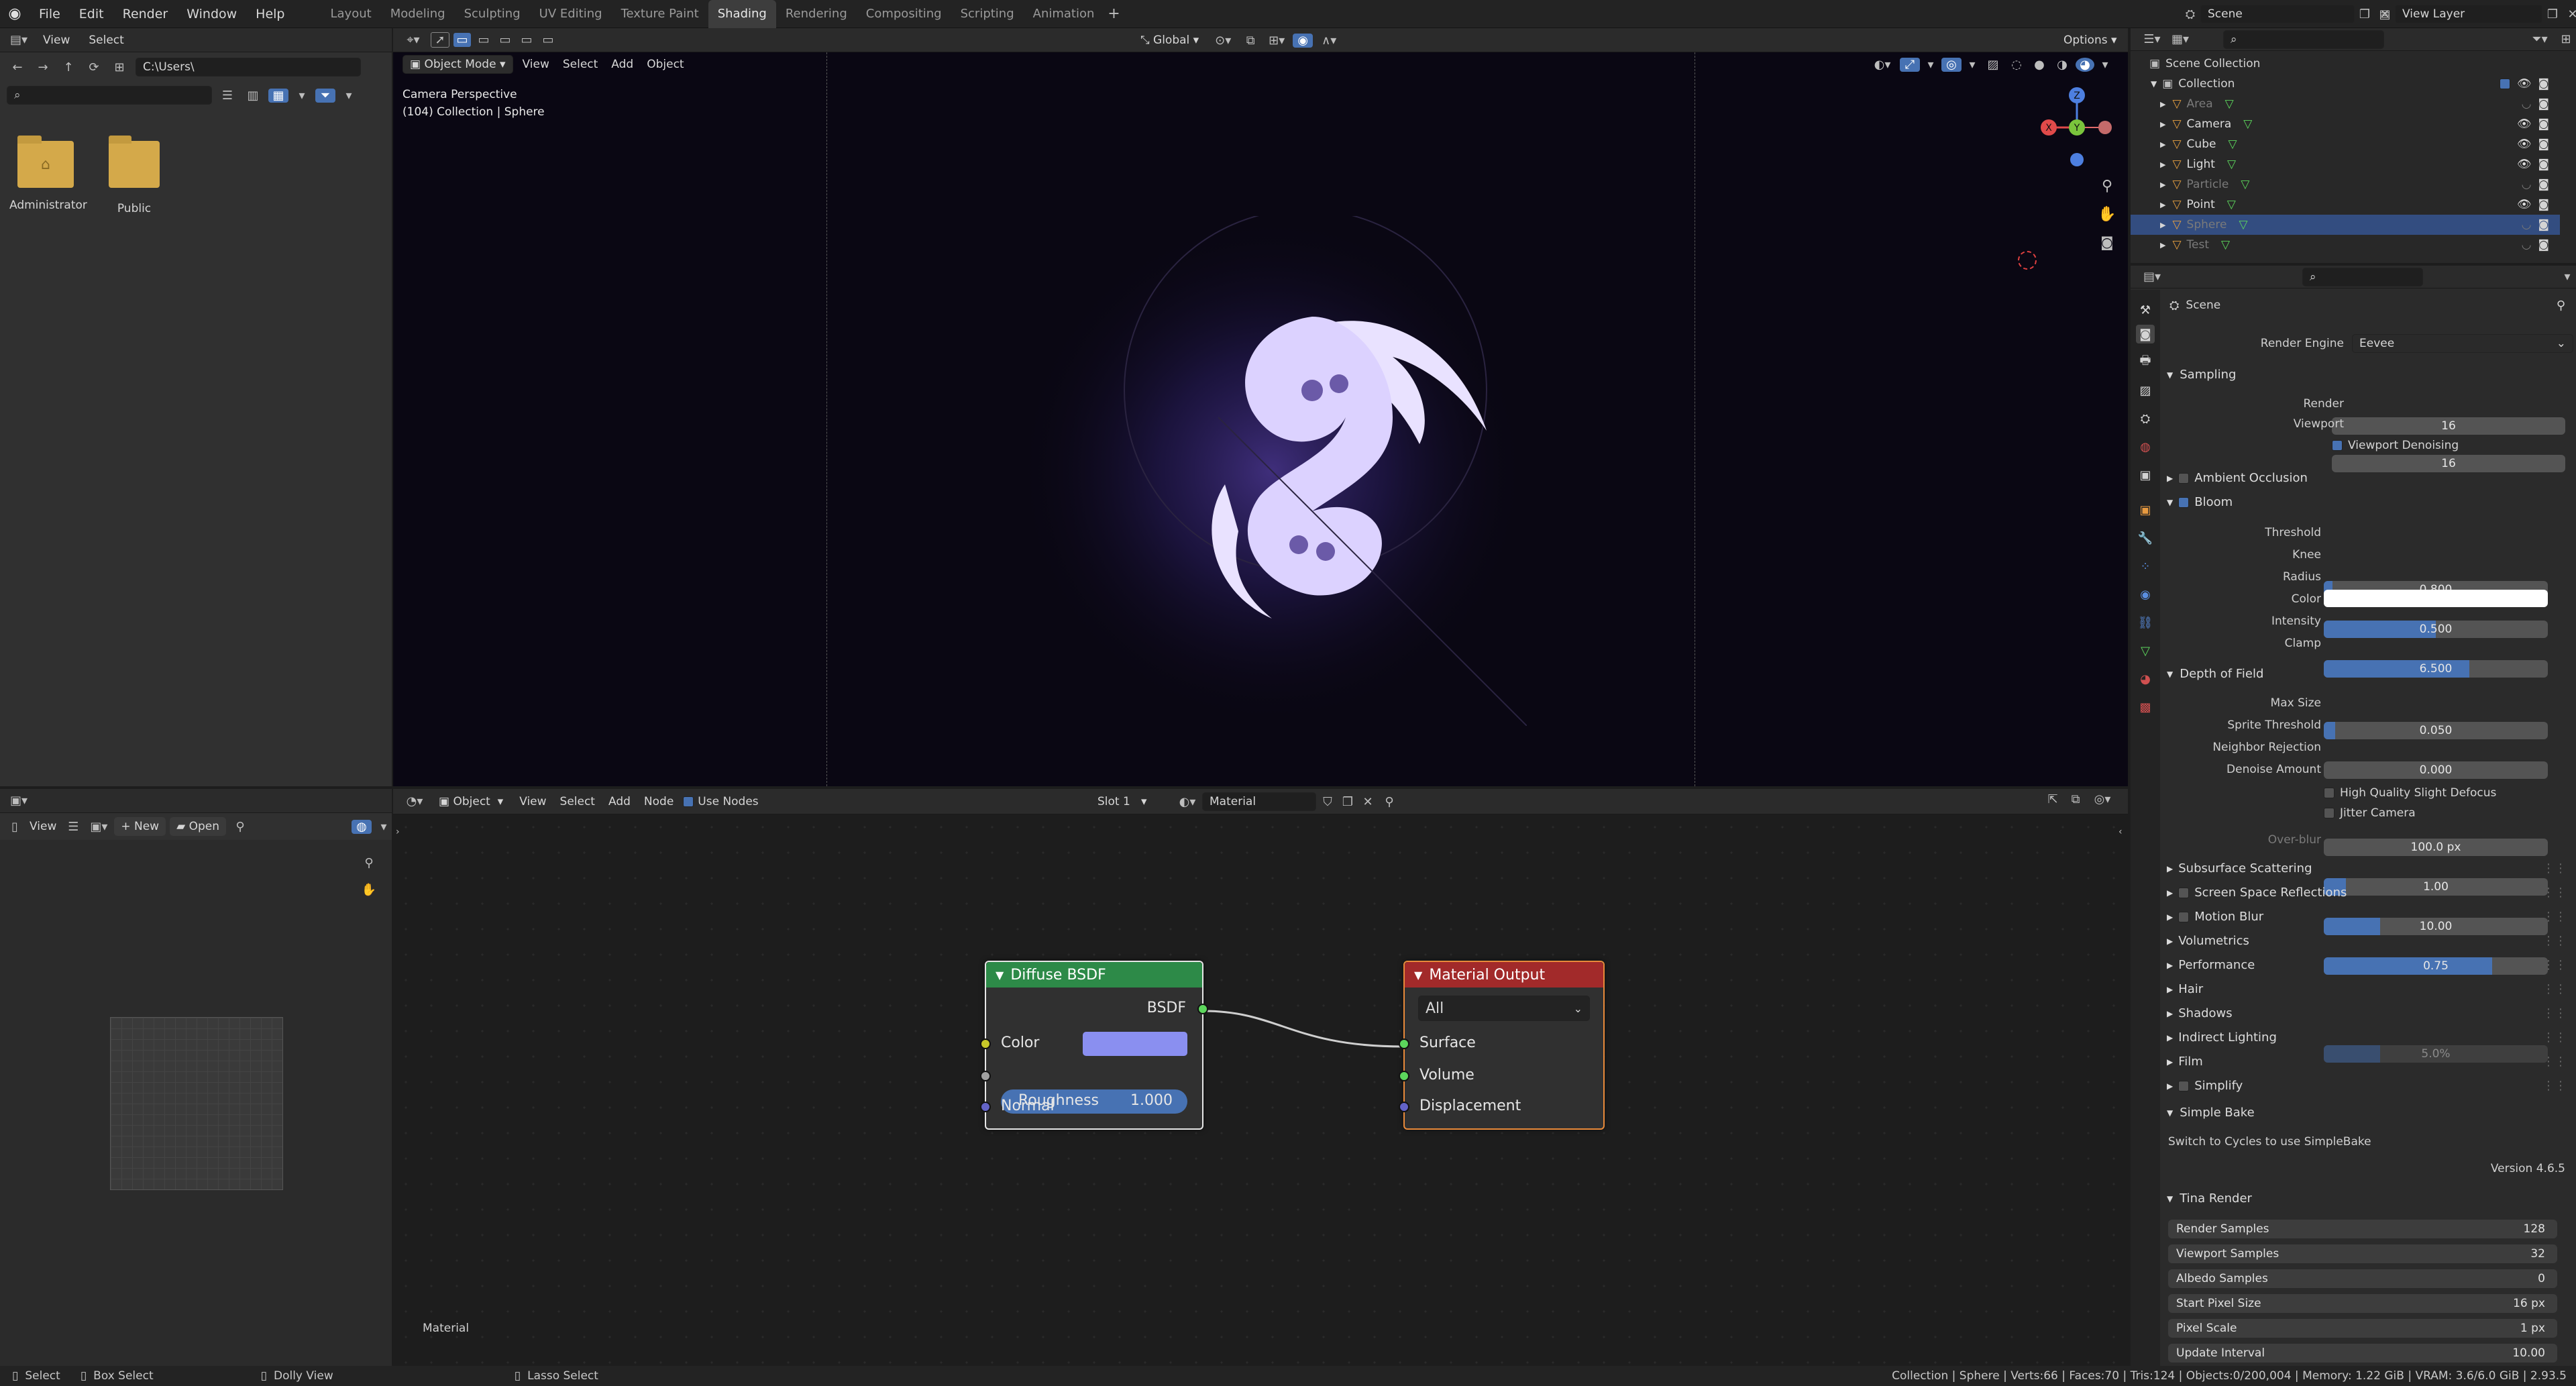  What do you see at coordinates (2436, 629) in the screenshot?
I see `knee-slider: 0.500` at bounding box center [2436, 629].